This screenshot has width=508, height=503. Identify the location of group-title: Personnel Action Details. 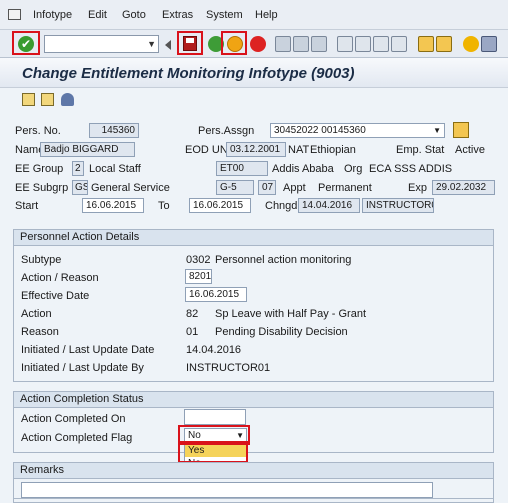
(253, 238).